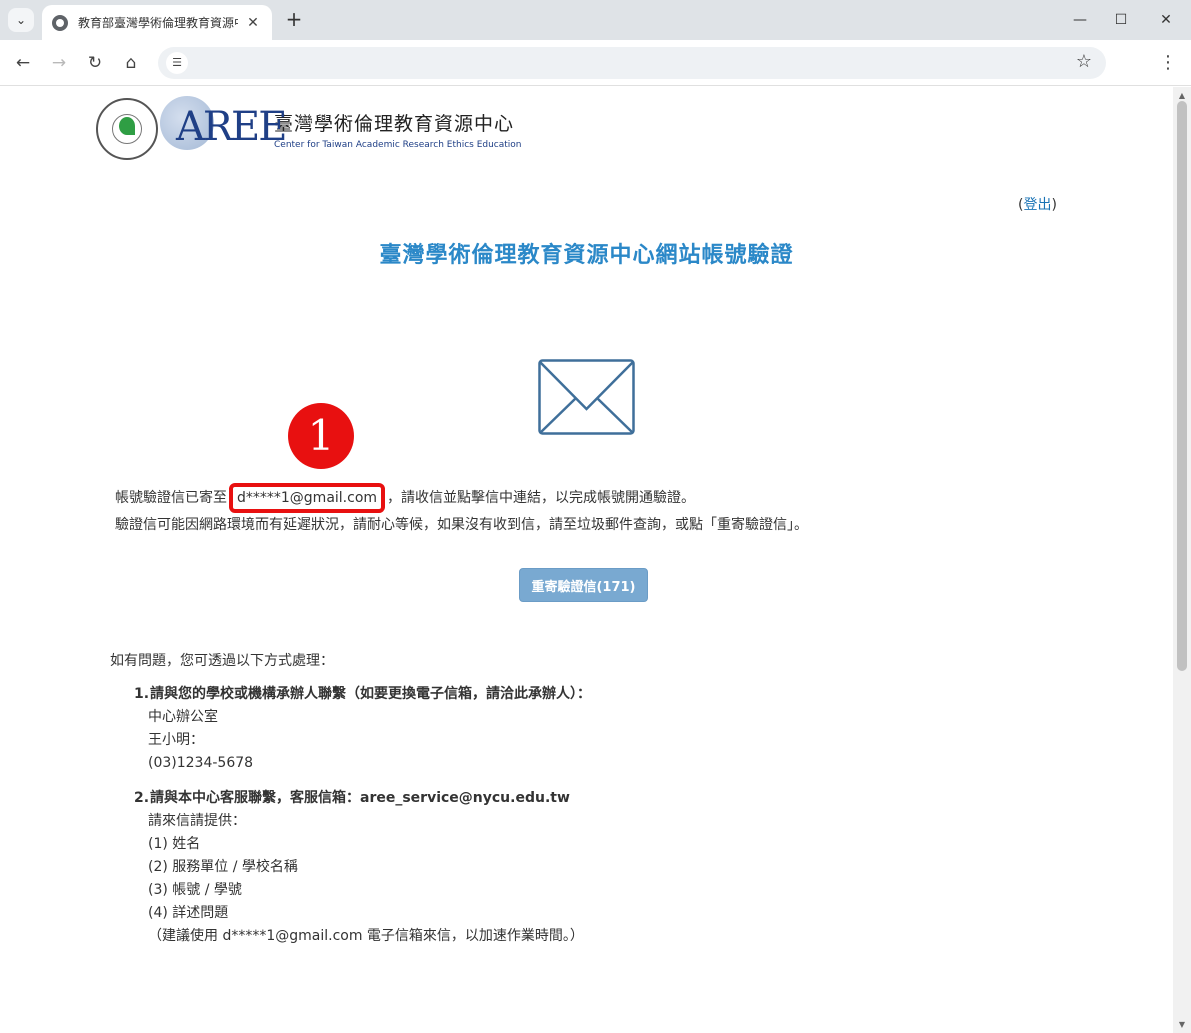  What do you see at coordinates (174, 844) in the screenshot?
I see `list-item: (1) 姓名` at bounding box center [174, 844].